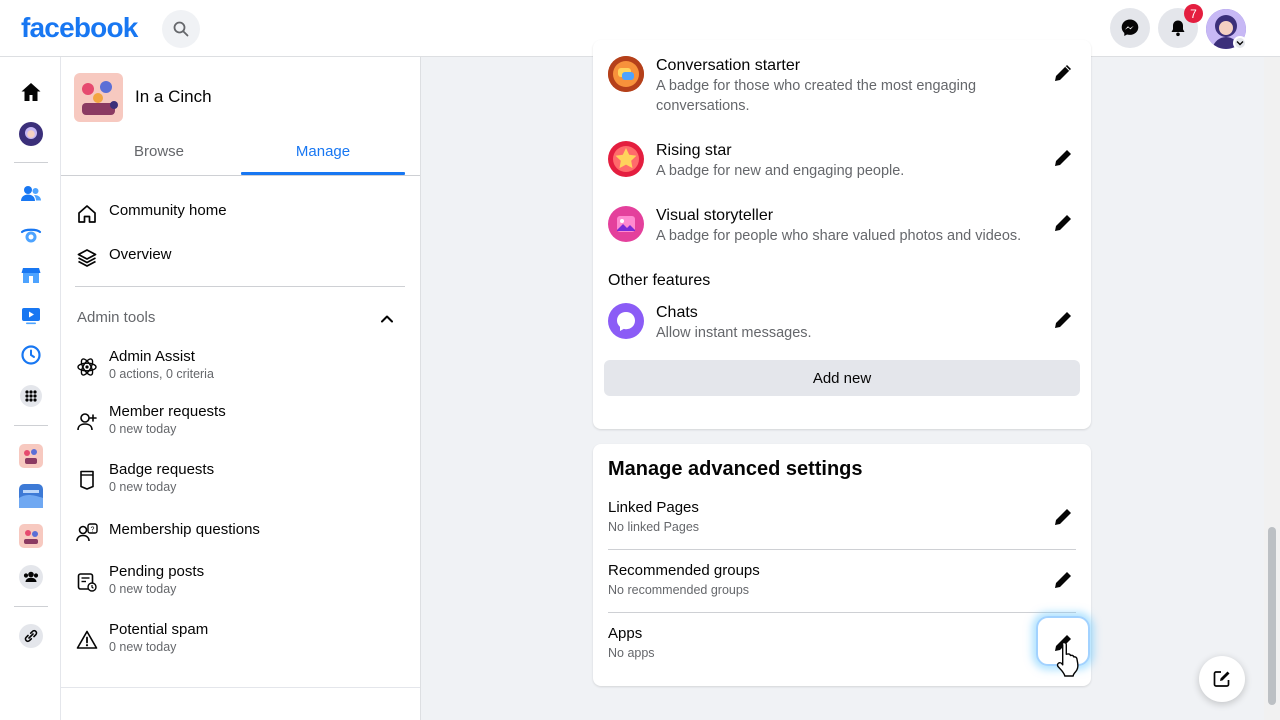 The height and width of the screenshot is (720, 1280). Describe the element at coordinates (626, 224) in the screenshot. I see `visual-storyteller-badge-icon` at that location.